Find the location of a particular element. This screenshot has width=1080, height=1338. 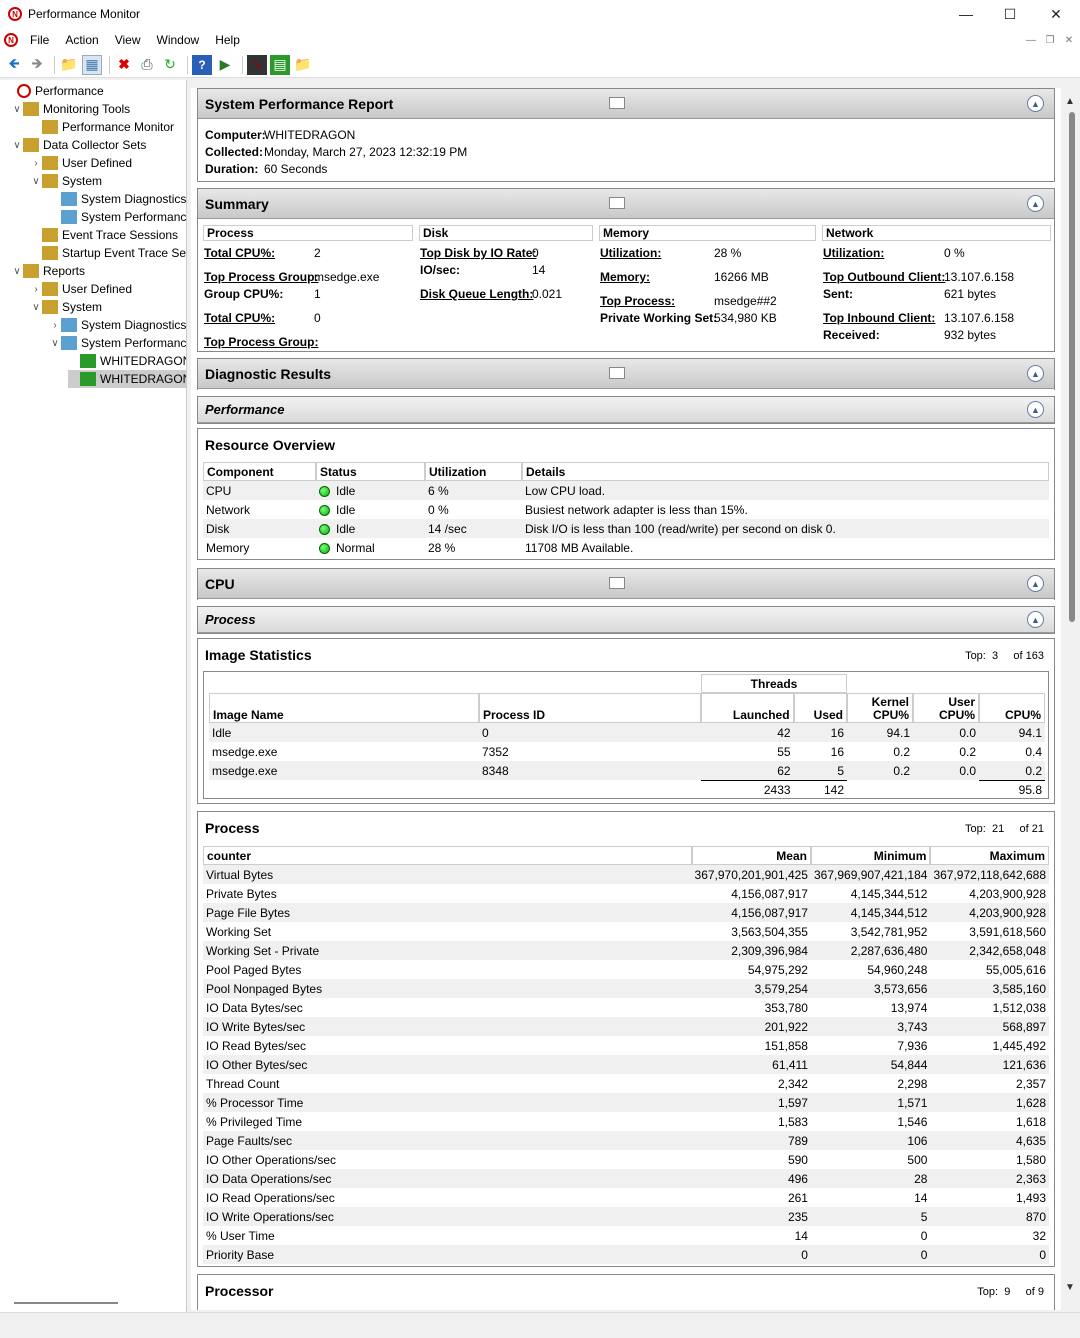

tree-item: System Diagnostics is located at coordinates (117, 199).